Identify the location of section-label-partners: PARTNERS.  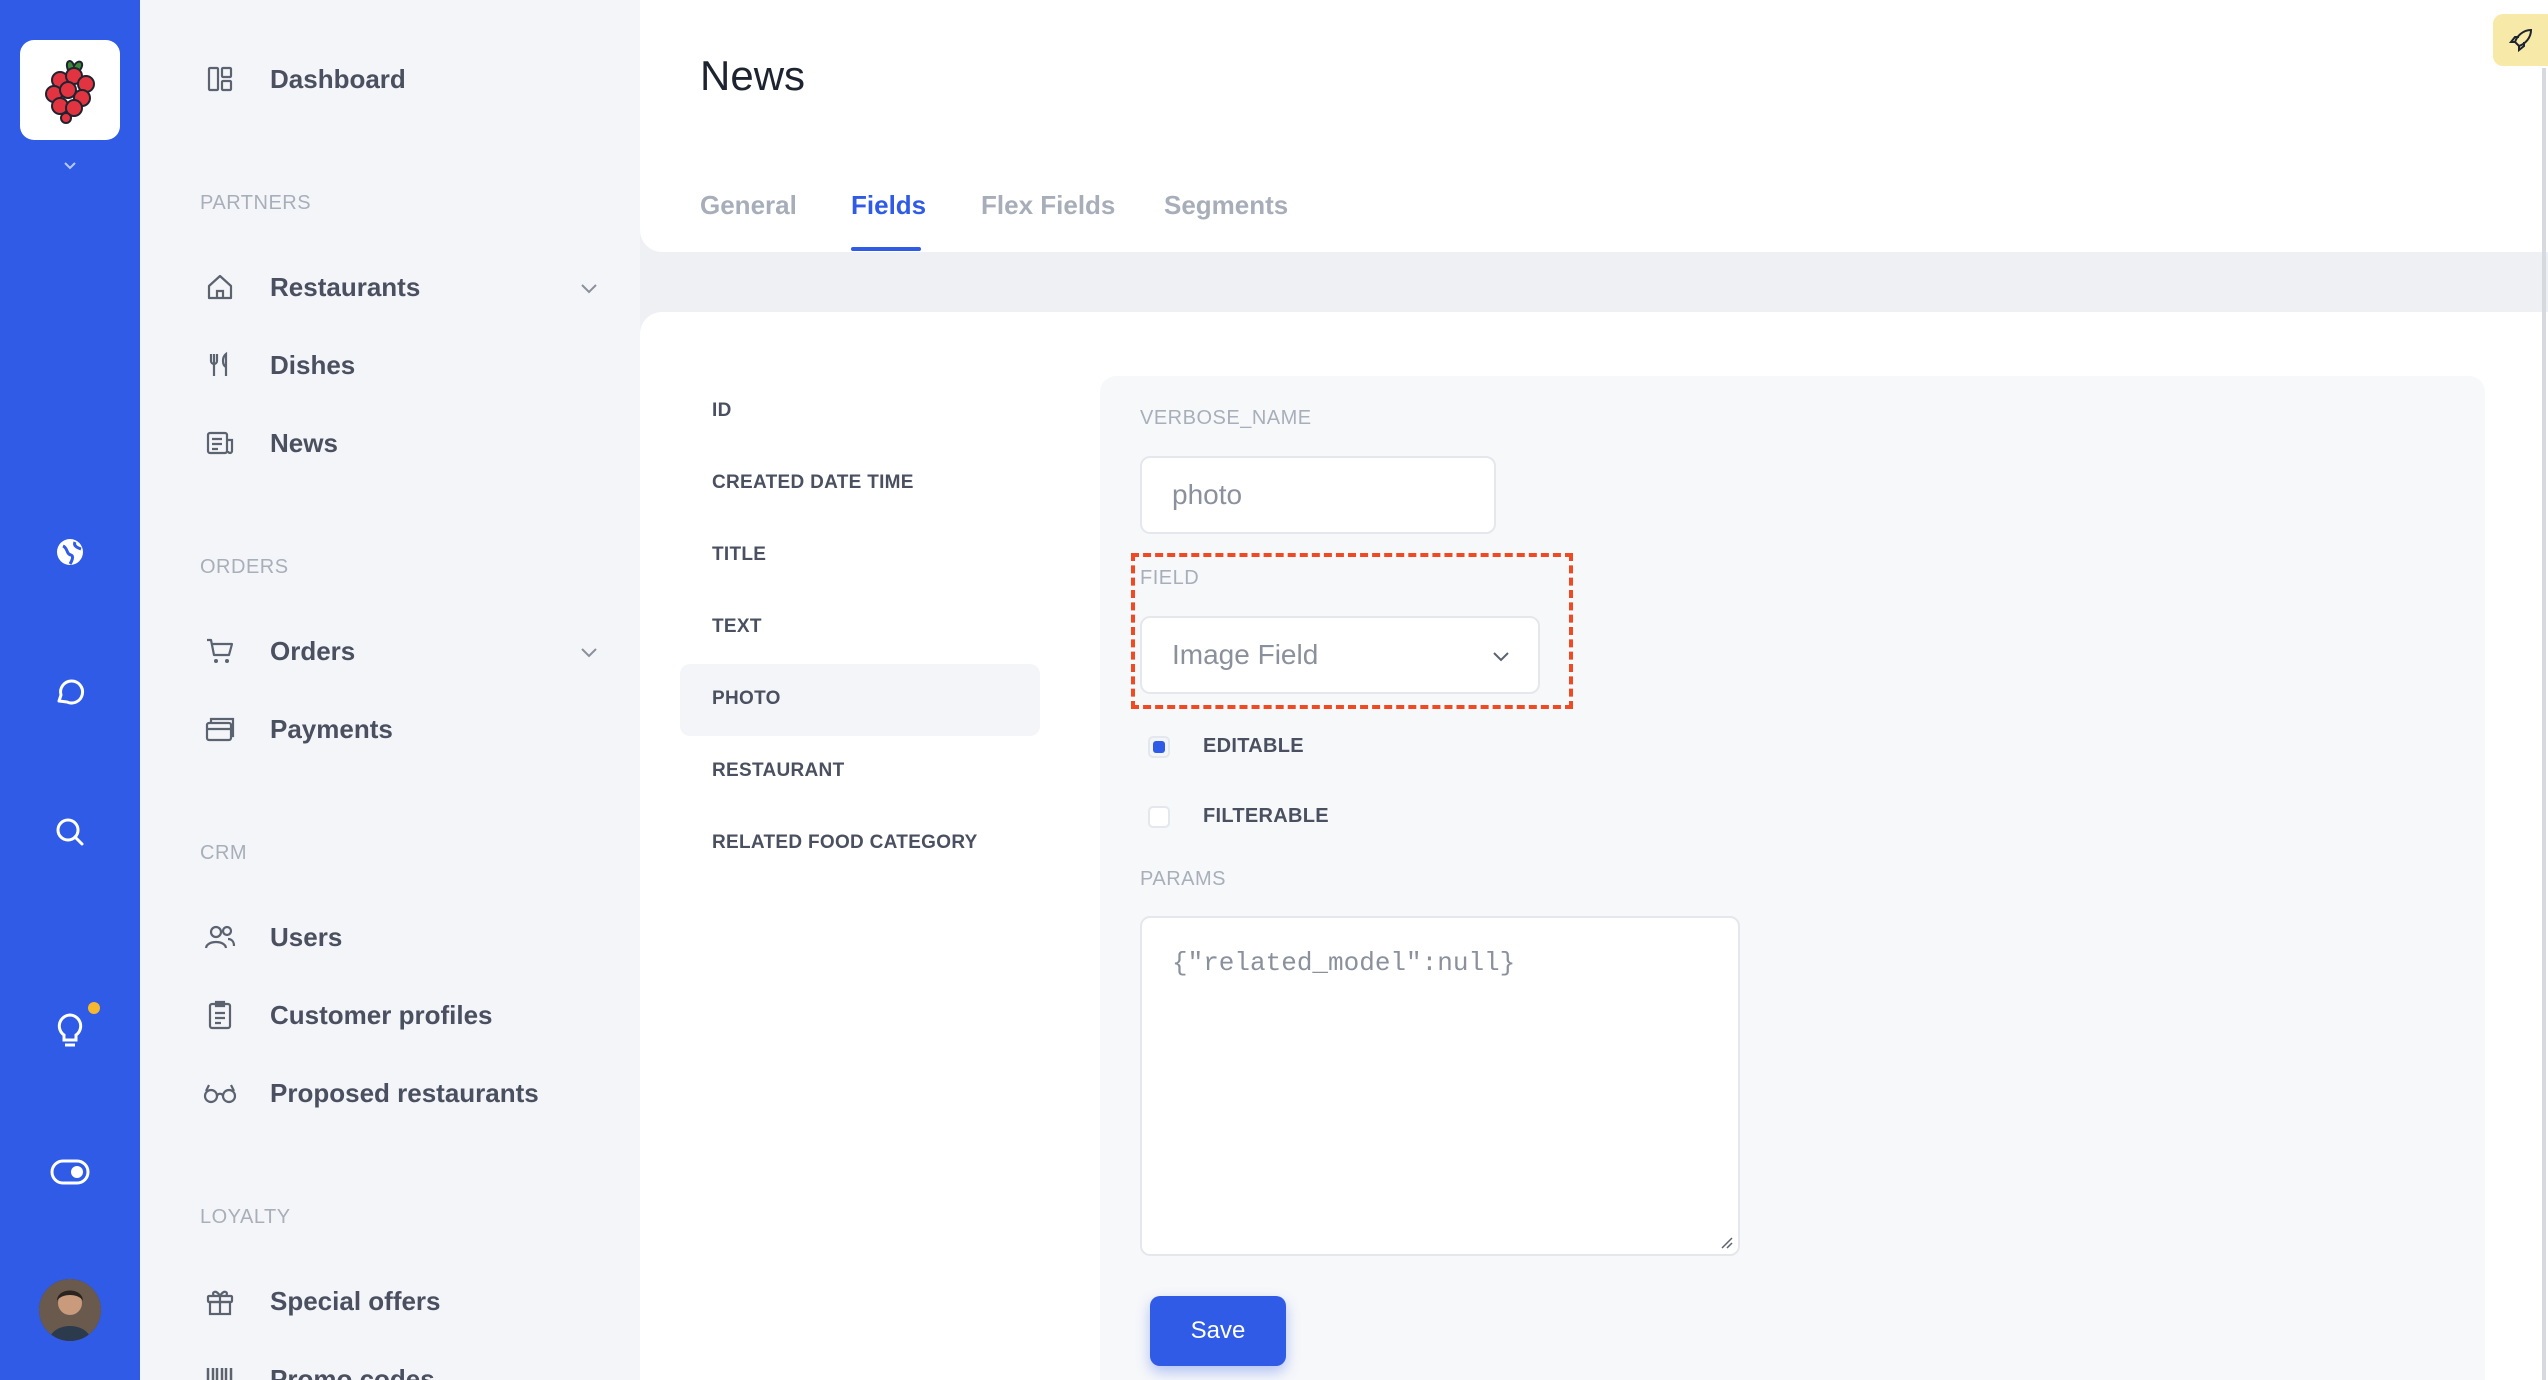
(256, 203).